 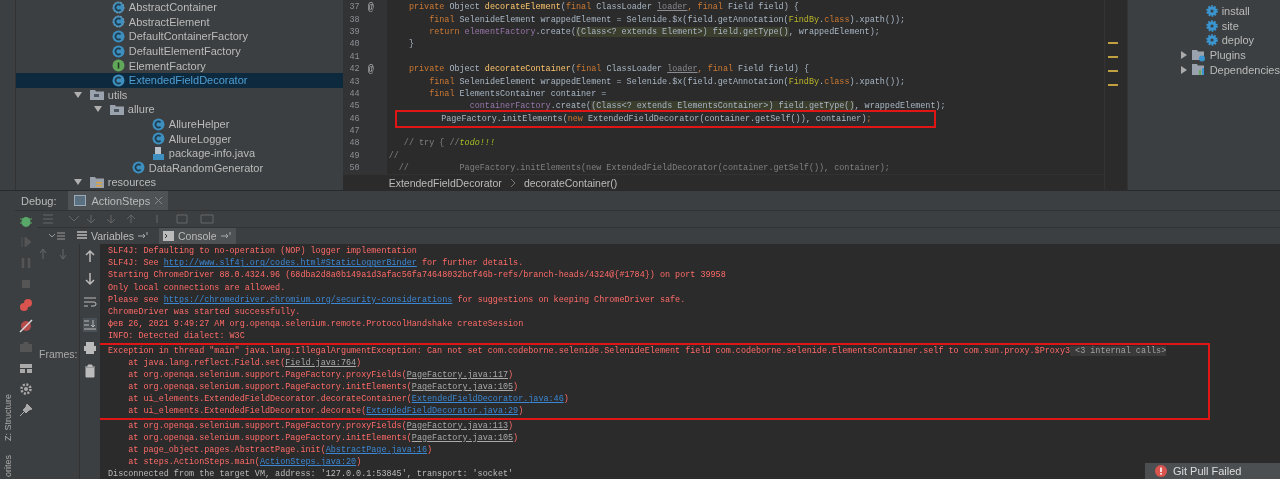 What do you see at coordinates (118, 66) in the screenshot?
I see `interface-icon` at bounding box center [118, 66].